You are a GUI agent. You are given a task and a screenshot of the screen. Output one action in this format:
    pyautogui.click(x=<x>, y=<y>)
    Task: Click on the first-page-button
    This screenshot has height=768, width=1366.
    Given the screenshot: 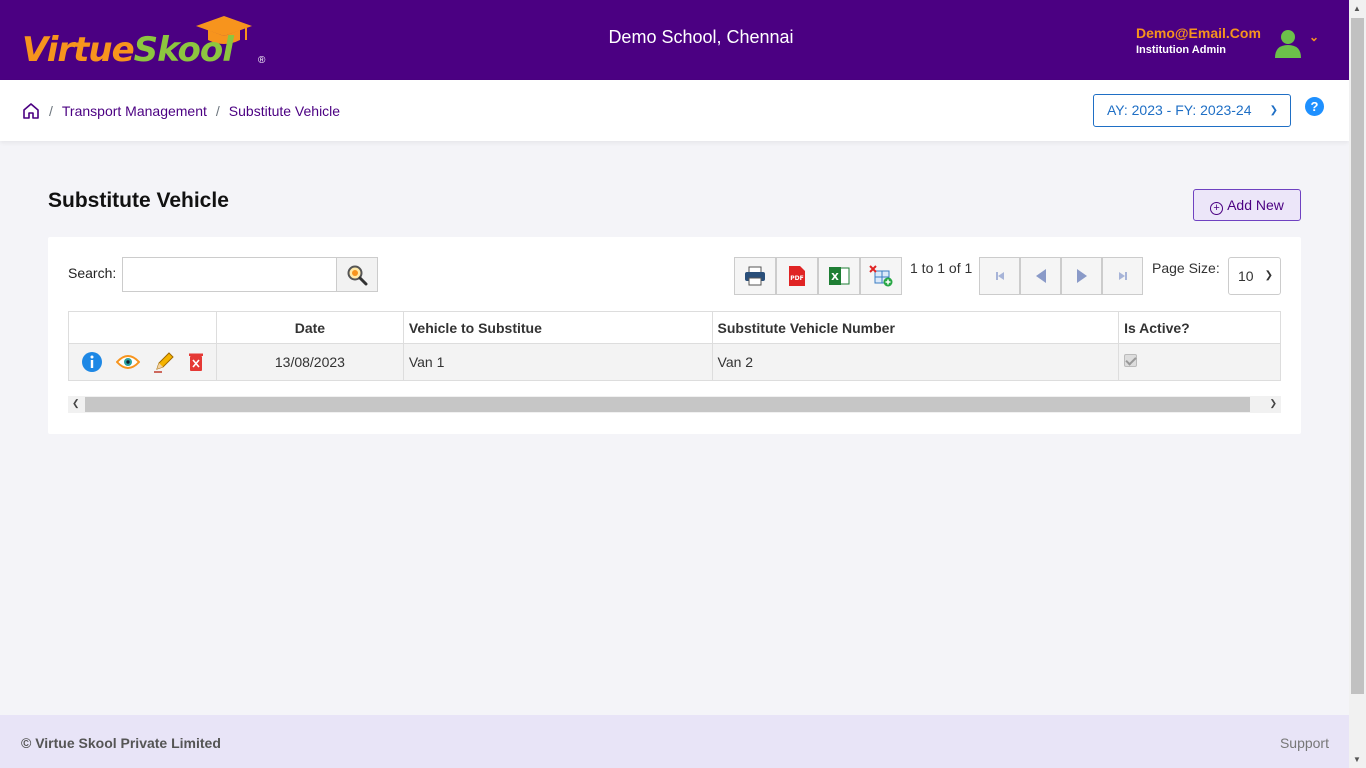 What is the action you would take?
    pyautogui.click(x=999, y=276)
    